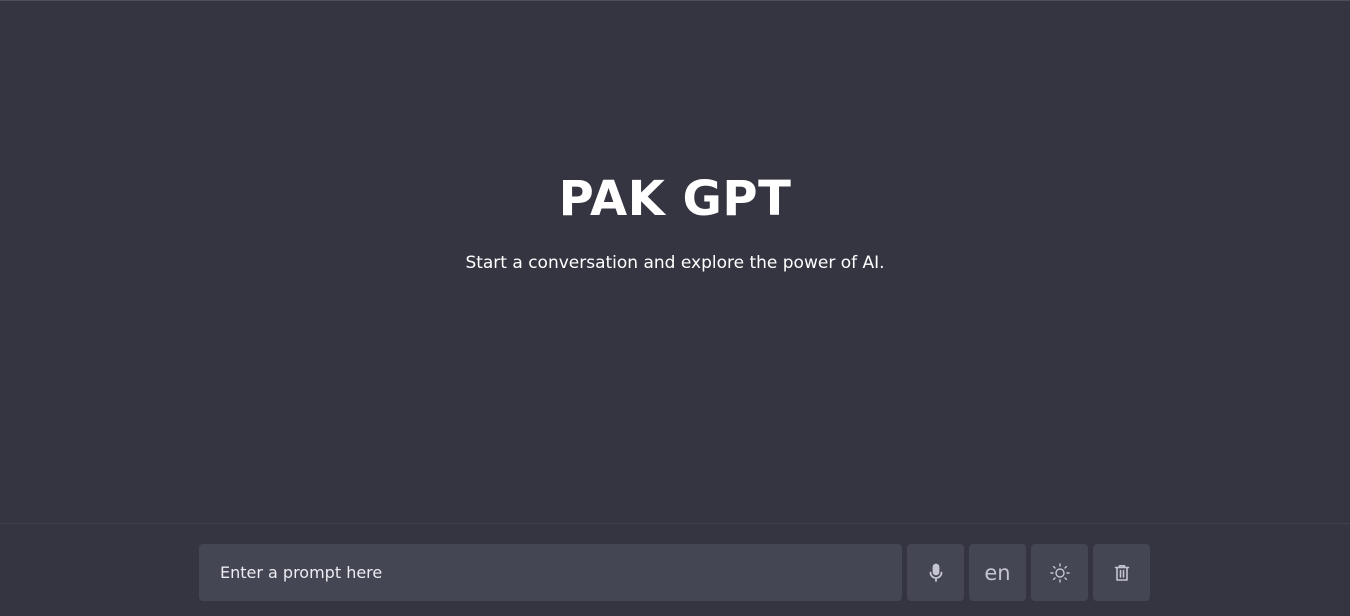 This screenshot has width=1350, height=616. I want to click on trash-icon, so click(1122, 573).